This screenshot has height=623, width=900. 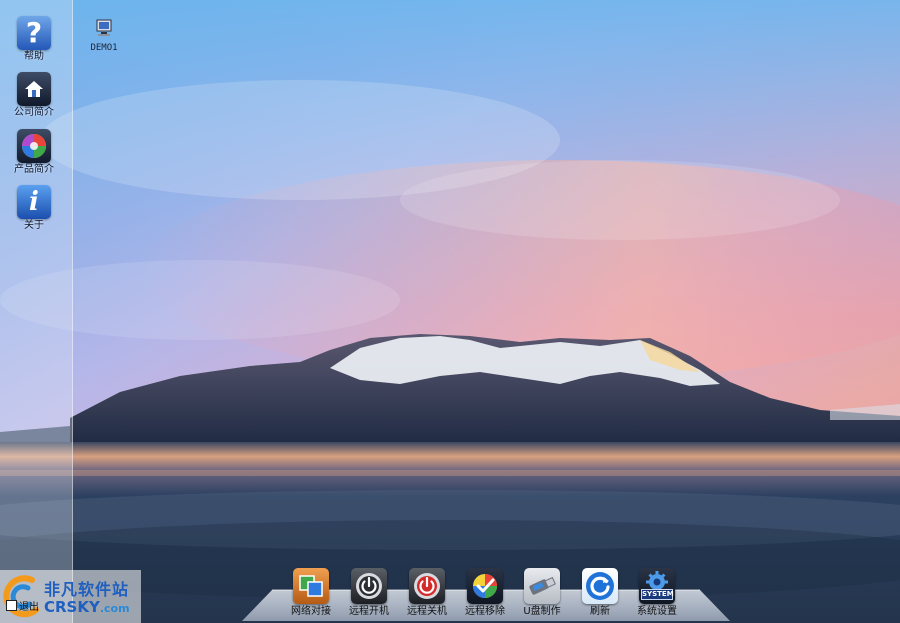 What do you see at coordinates (657, 586) in the screenshot?
I see `system-settings-icon: SYSTEM` at bounding box center [657, 586].